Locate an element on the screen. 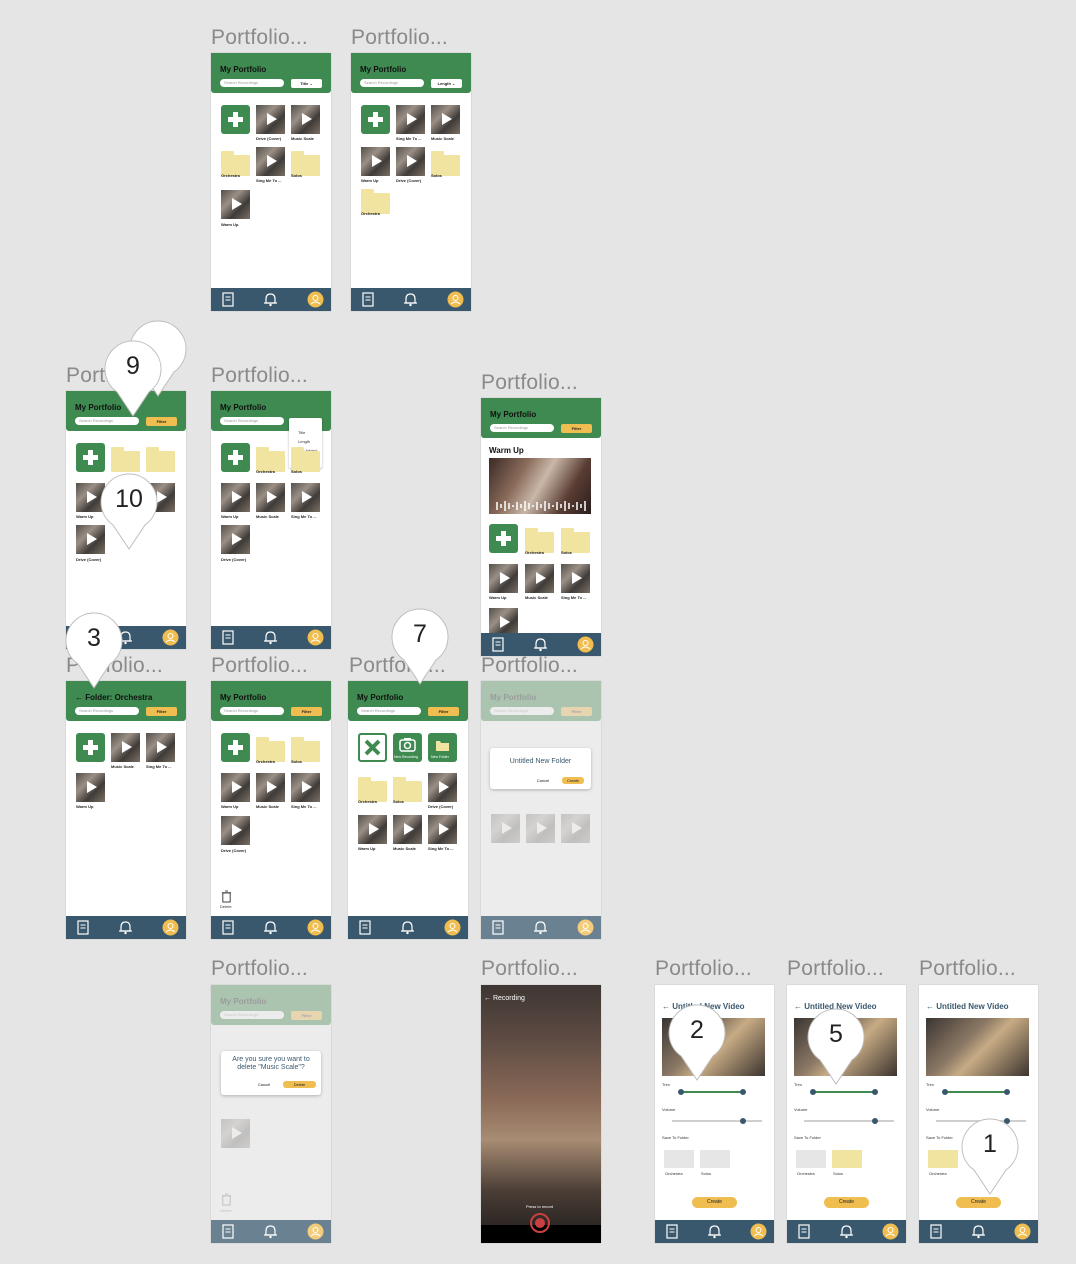 Image resolution: width=1076 pixels, height=1264 pixels. record-button is located at coordinates (540, 1223).